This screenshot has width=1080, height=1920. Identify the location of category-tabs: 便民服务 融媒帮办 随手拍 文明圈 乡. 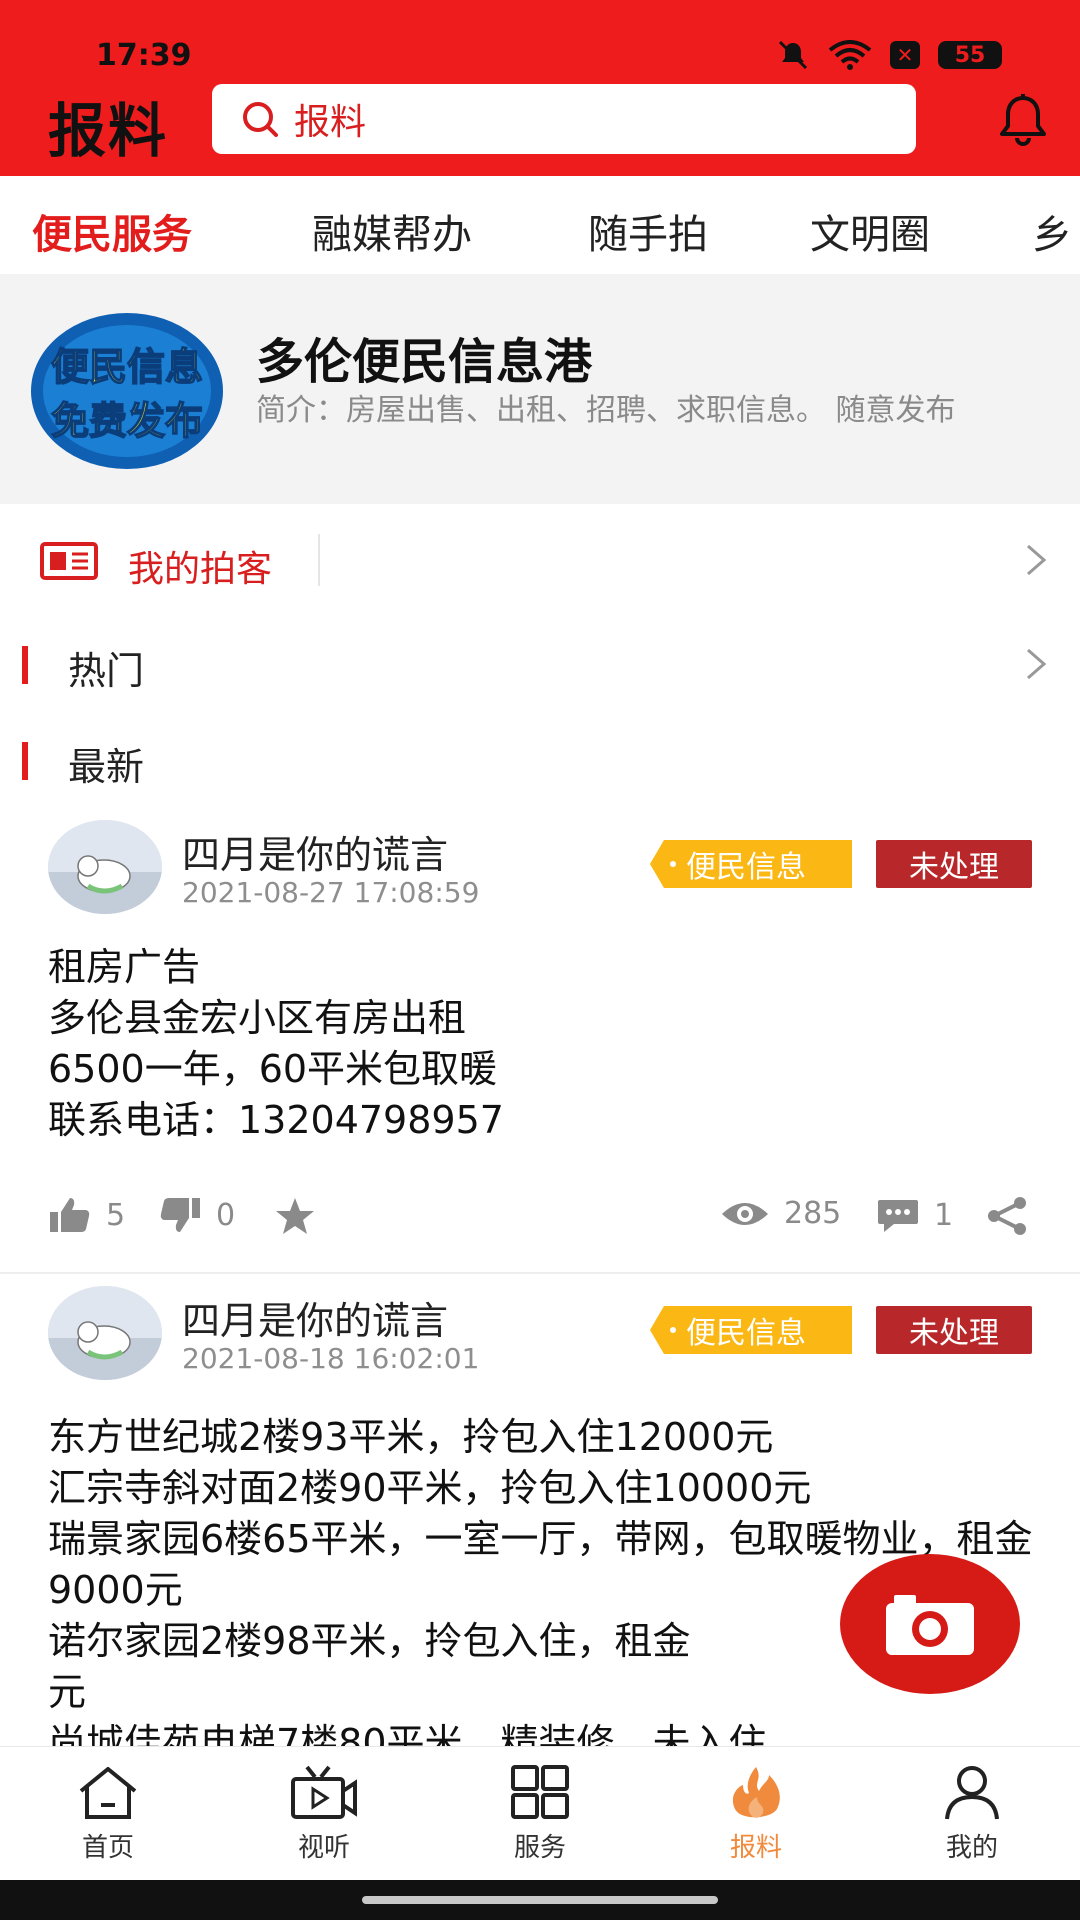
(540, 225).